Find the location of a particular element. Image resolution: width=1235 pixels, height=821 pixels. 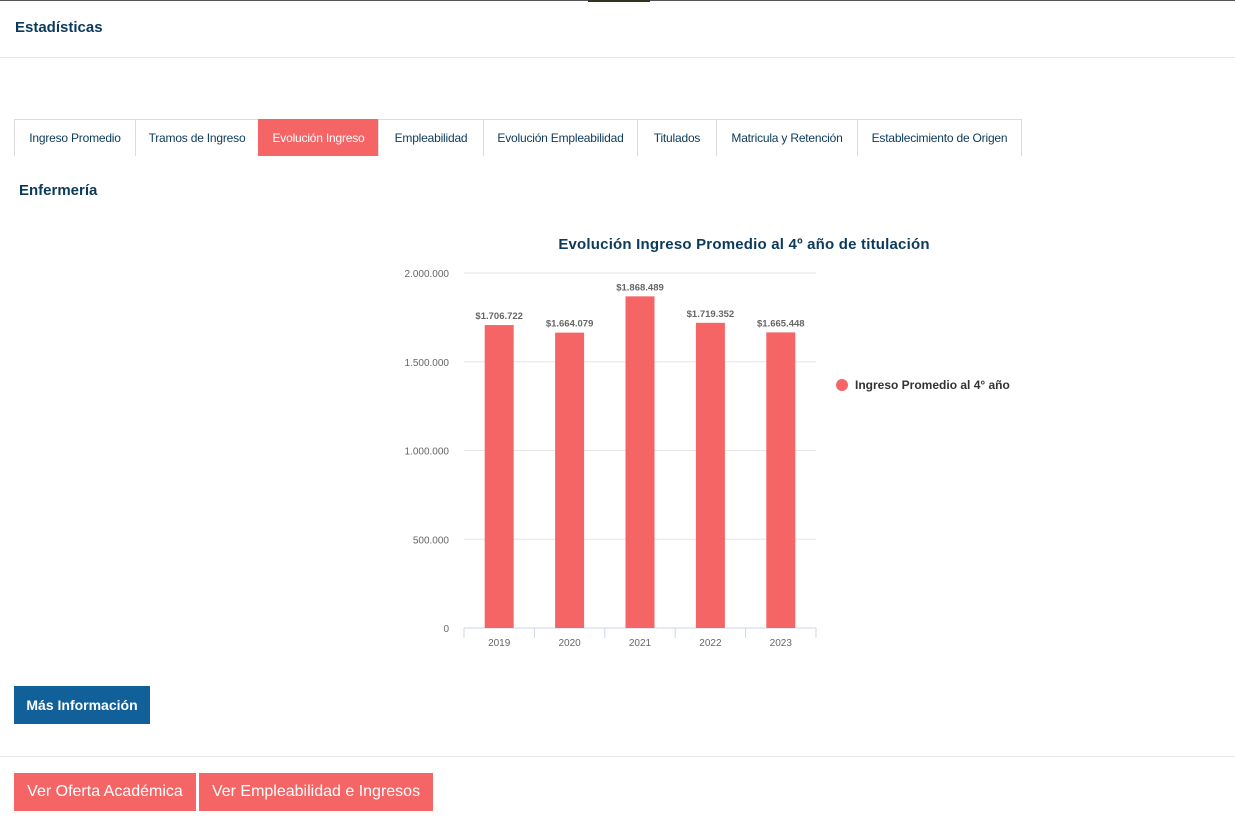

tab-establecimiento-de-origen: Establecimiento de Origen is located at coordinates (939, 137).